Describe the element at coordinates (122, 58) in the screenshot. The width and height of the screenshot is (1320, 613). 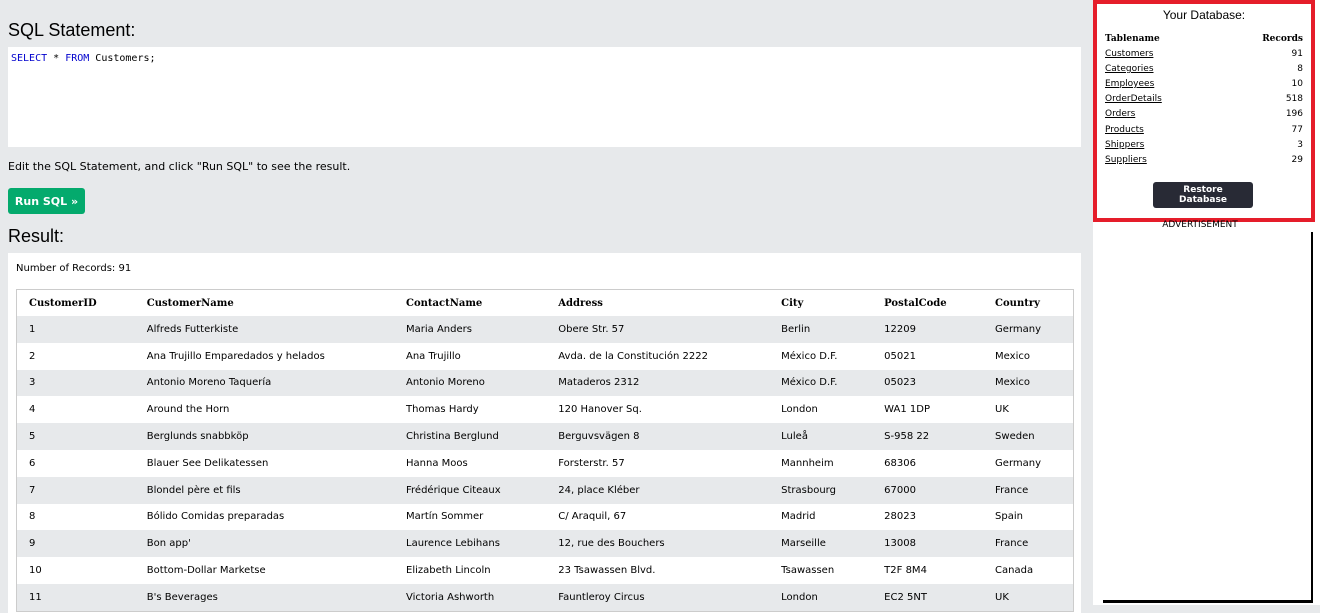
I see `table-name: Customers;` at that location.